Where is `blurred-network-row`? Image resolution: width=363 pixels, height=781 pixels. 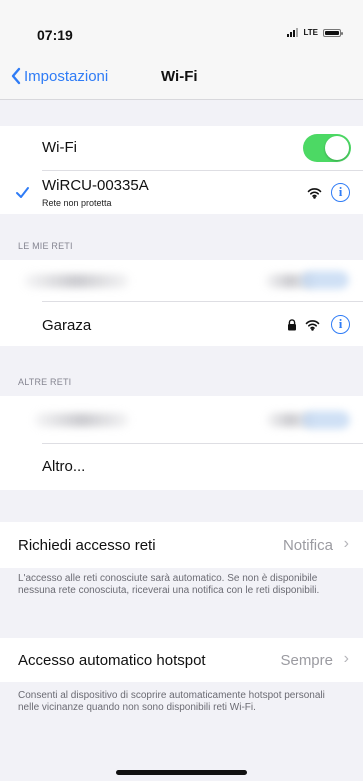 blurred-network-row is located at coordinates (181, 280).